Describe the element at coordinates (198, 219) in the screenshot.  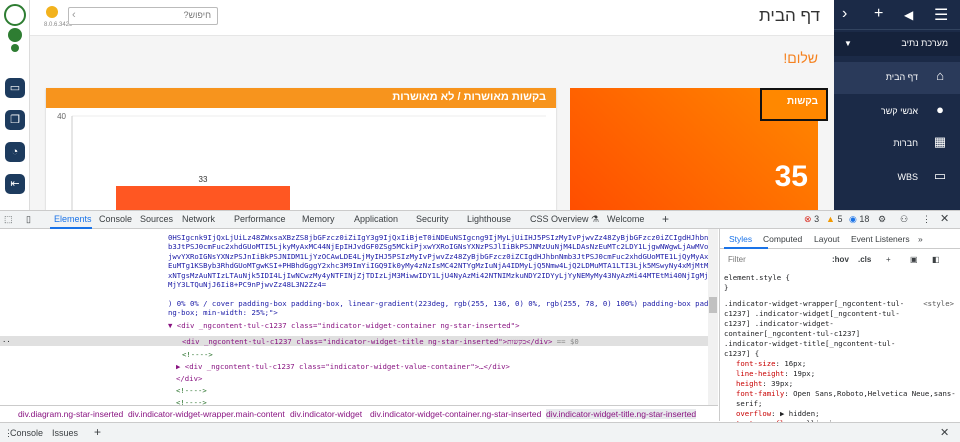
I see `tab-network: Network` at that location.